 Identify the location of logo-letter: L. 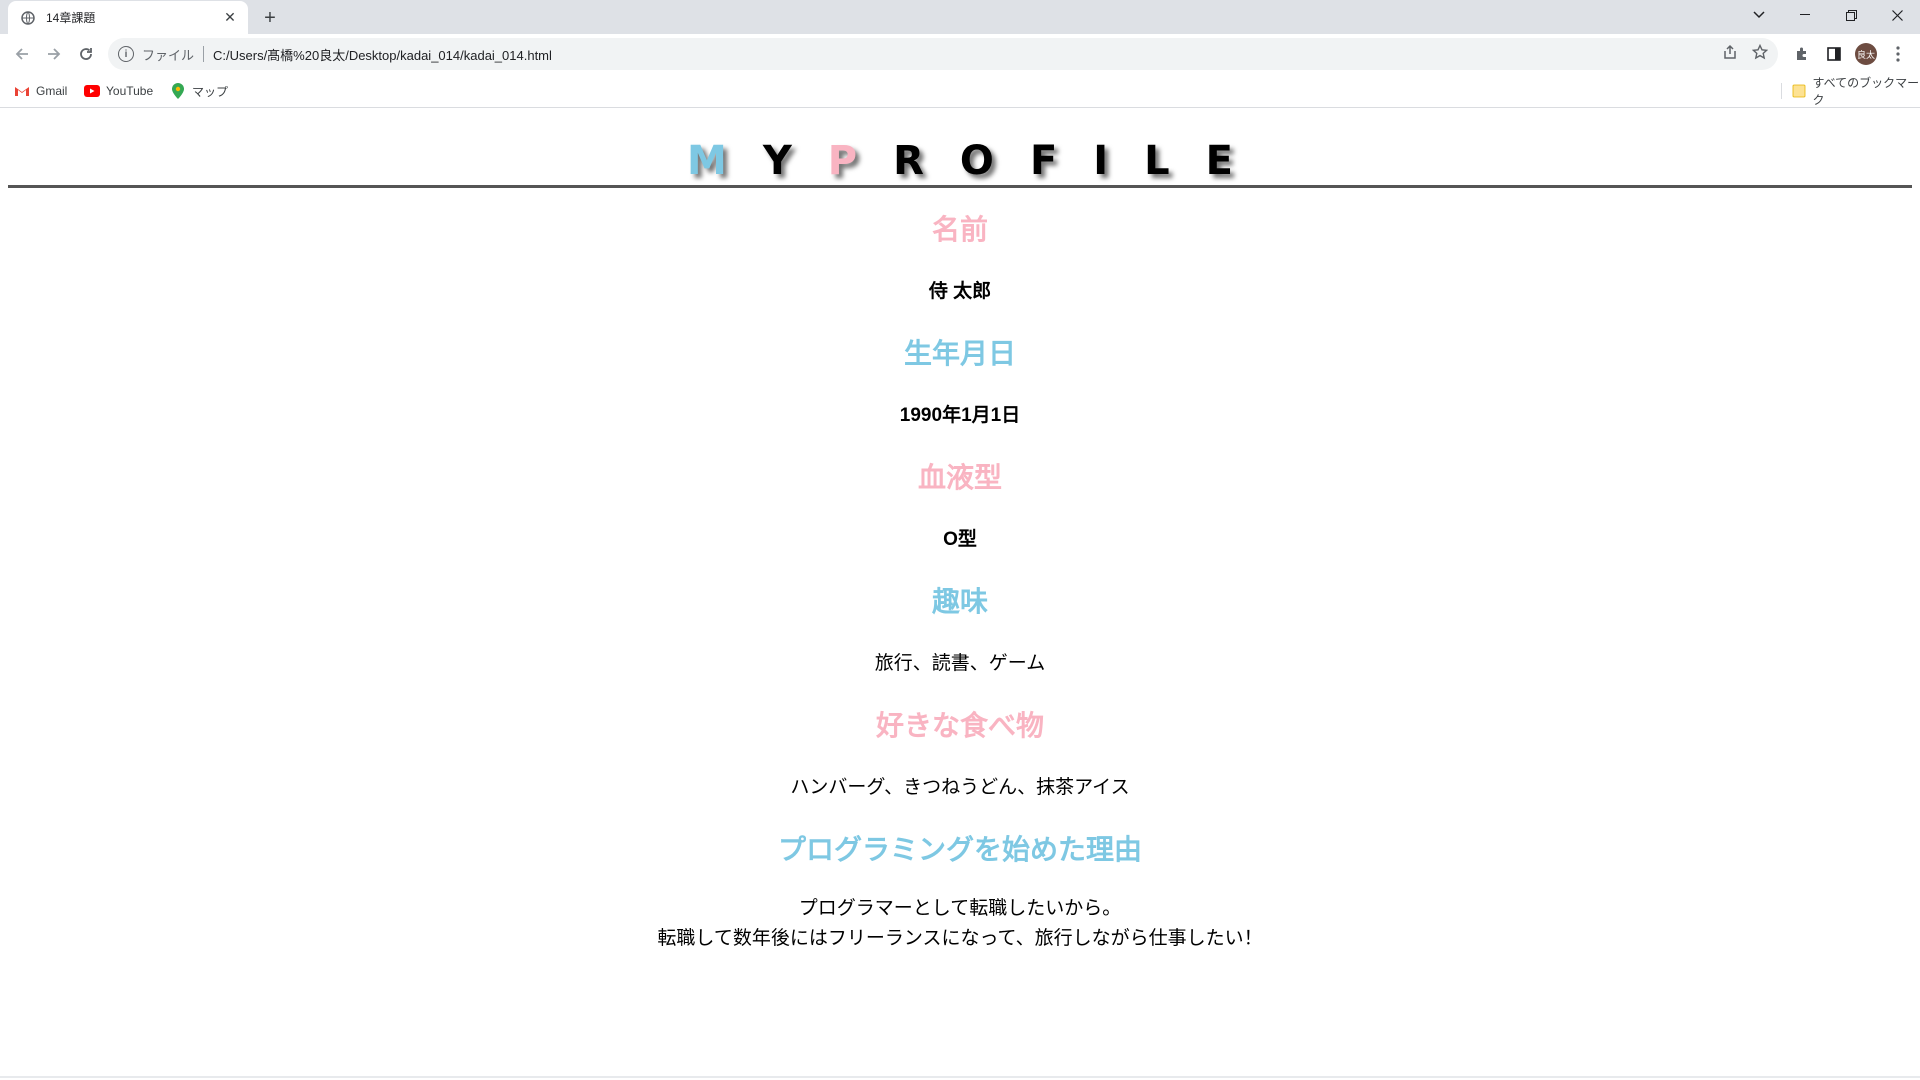
(1157, 161).